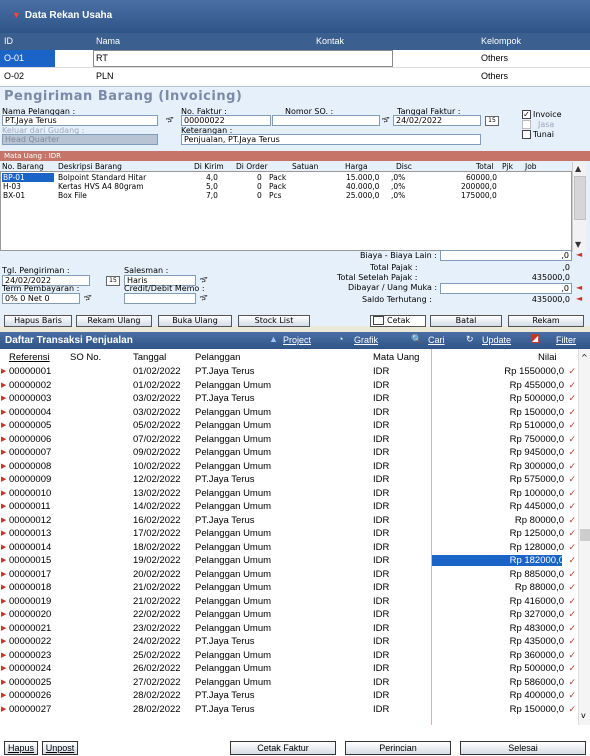  I want to click on col-nilai: Nilai, so click(547, 357).